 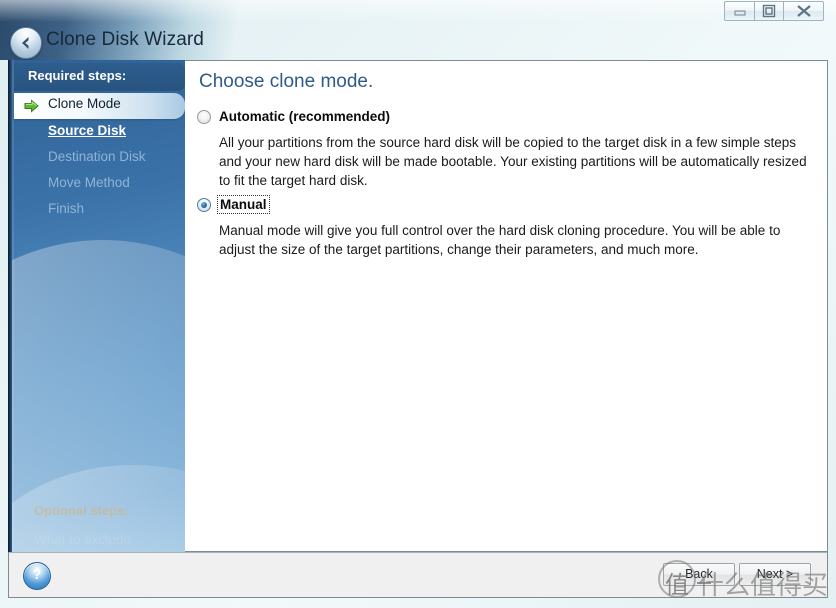 I want to click on radio-manual, so click(x=204, y=205).